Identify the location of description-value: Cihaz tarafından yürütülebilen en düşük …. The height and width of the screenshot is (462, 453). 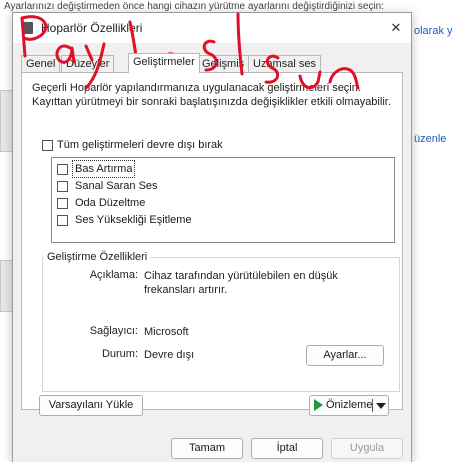
(241, 283).